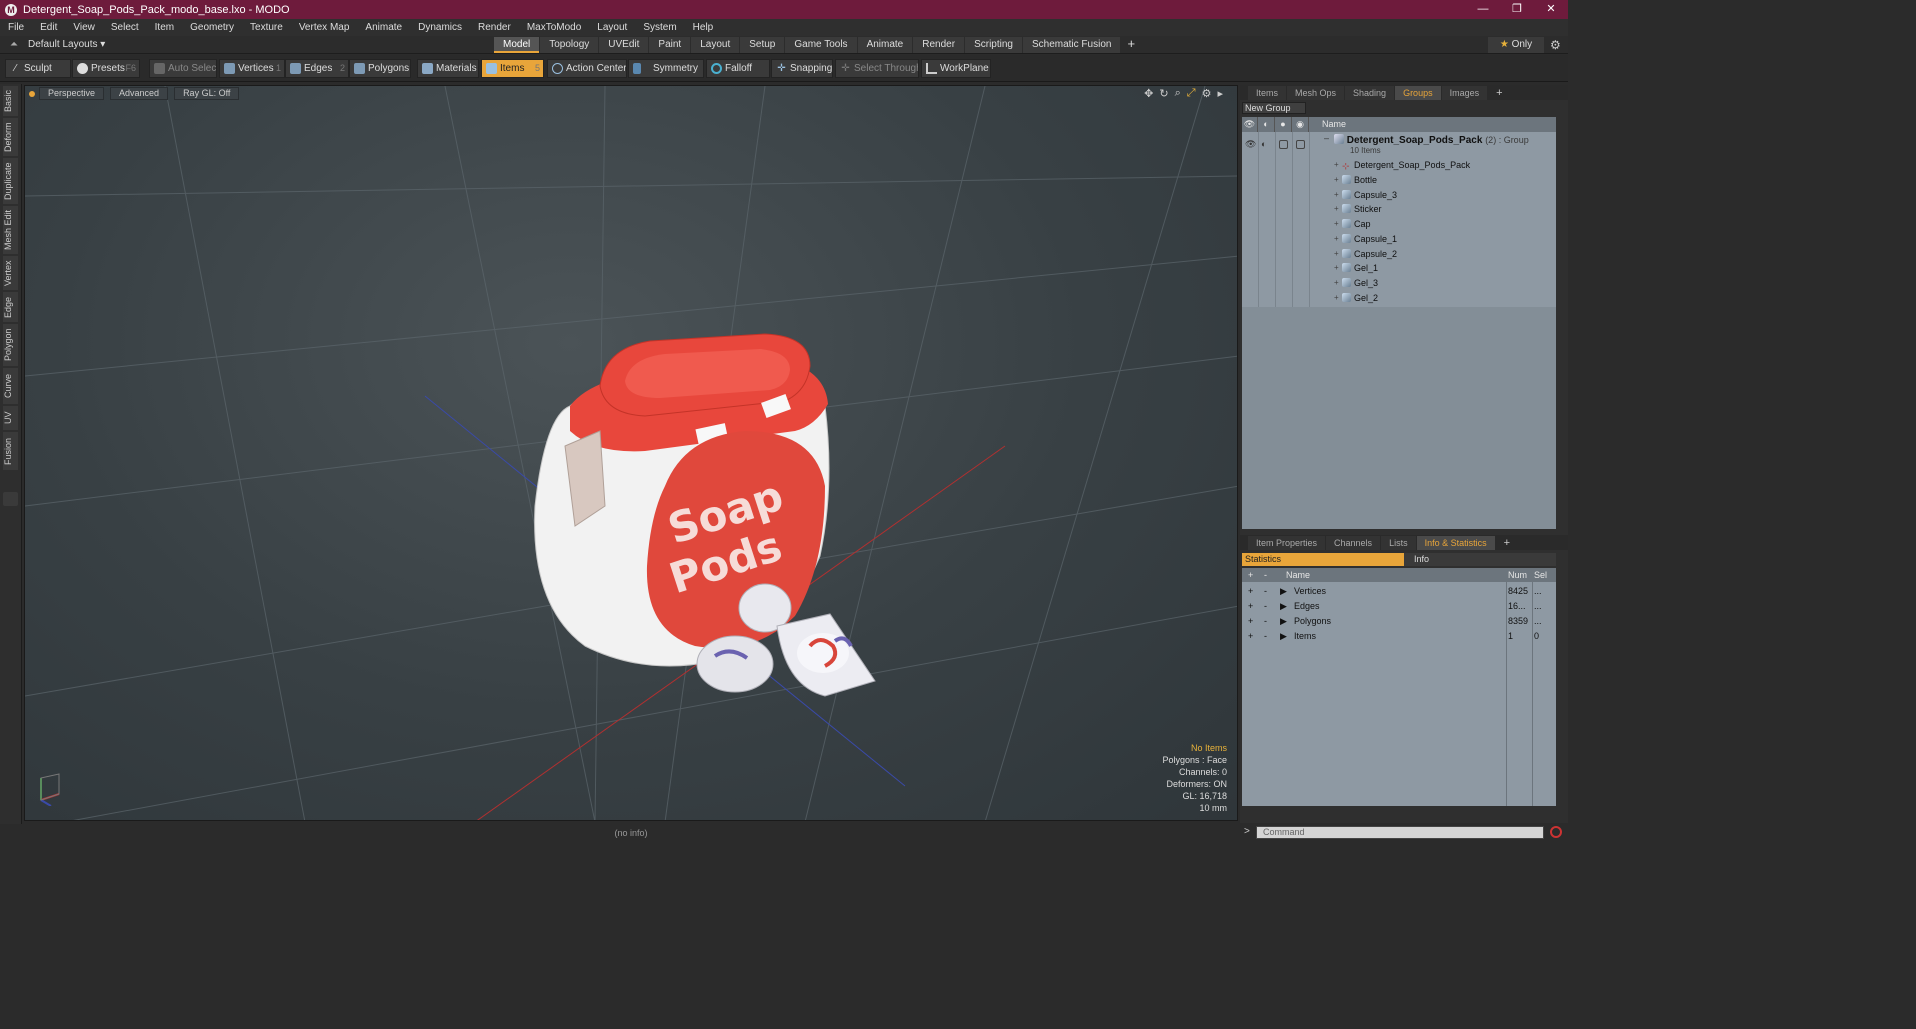  I want to click on close-button: ✕, so click(1551, 9).